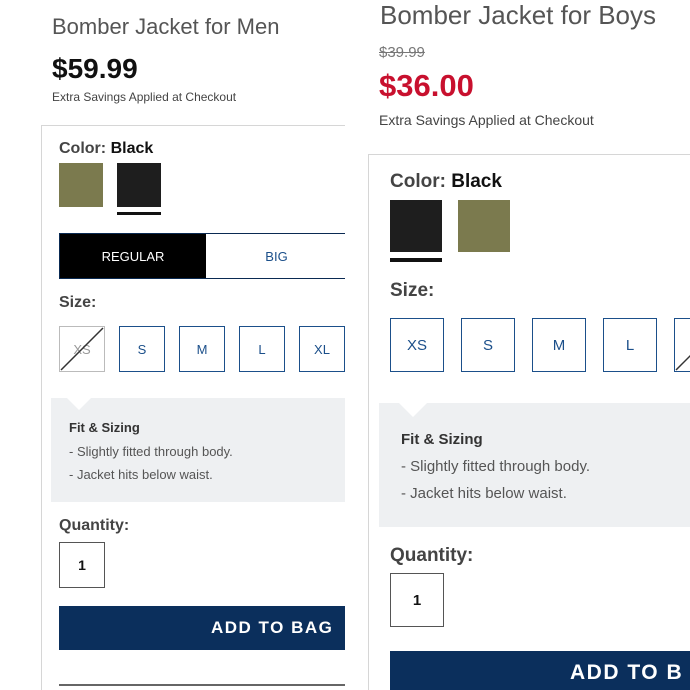 The width and height of the screenshot is (690, 690). Describe the element at coordinates (426, 85) in the screenshot. I see `sale-price: $36.00` at that location.